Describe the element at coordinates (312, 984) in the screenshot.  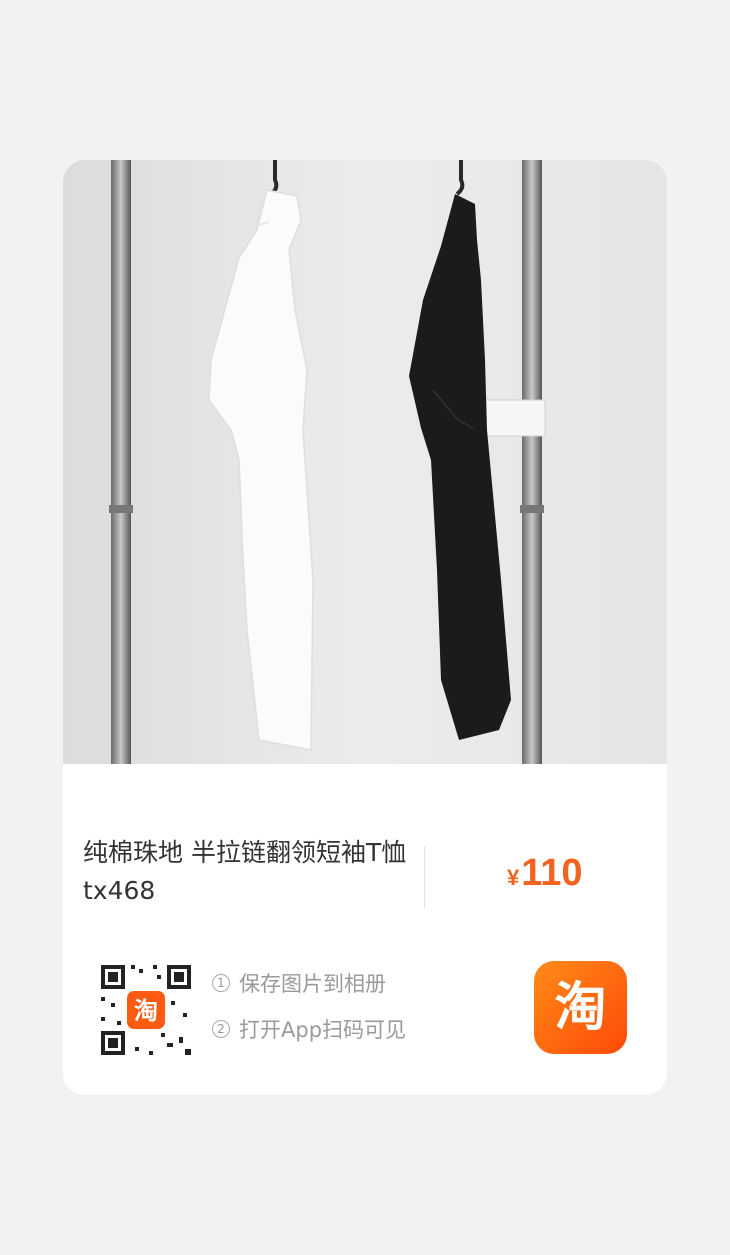
I see `step-text: 保存图片到相册` at that location.